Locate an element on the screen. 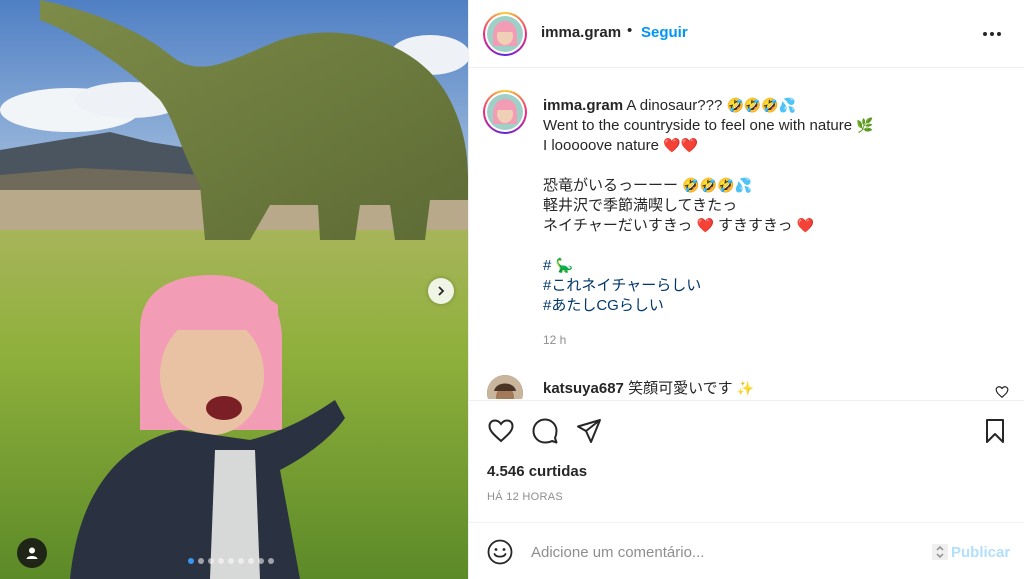 The width and height of the screenshot is (1024, 579). author-avatar is located at coordinates (505, 34).